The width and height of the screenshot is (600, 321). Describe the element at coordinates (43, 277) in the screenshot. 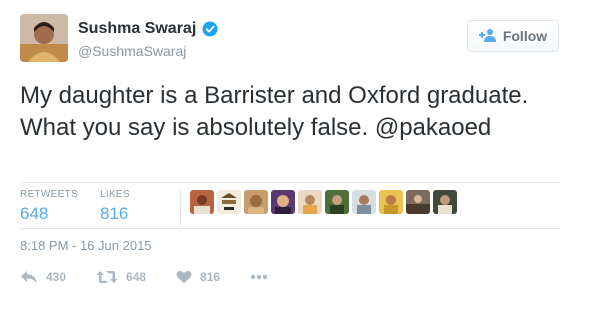

I see `reply-action: 430` at that location.